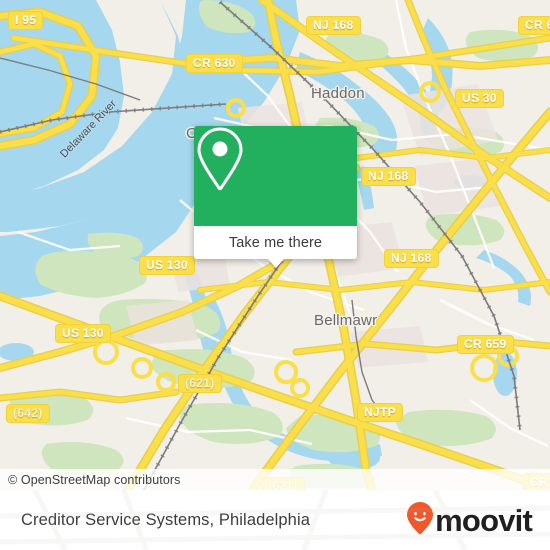 Image resolution: width=550 pixels, height=550 pixels. Describe the element at coordinates (200, 383) in the screenshot. I see `shield-621-mid: (621)` at that location.